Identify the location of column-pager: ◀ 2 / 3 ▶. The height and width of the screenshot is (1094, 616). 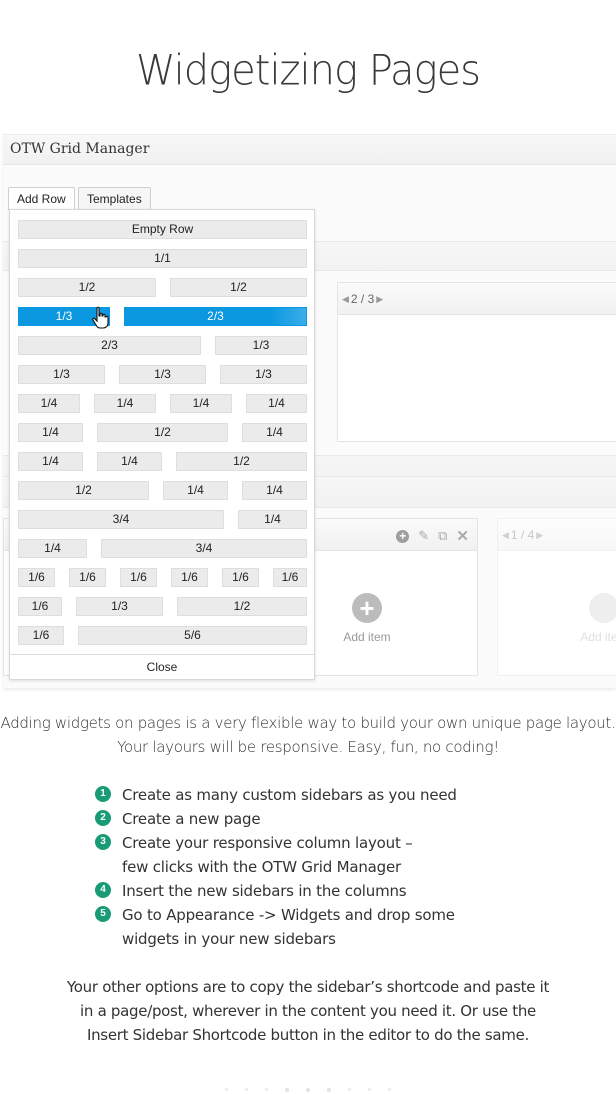
(362, 299).